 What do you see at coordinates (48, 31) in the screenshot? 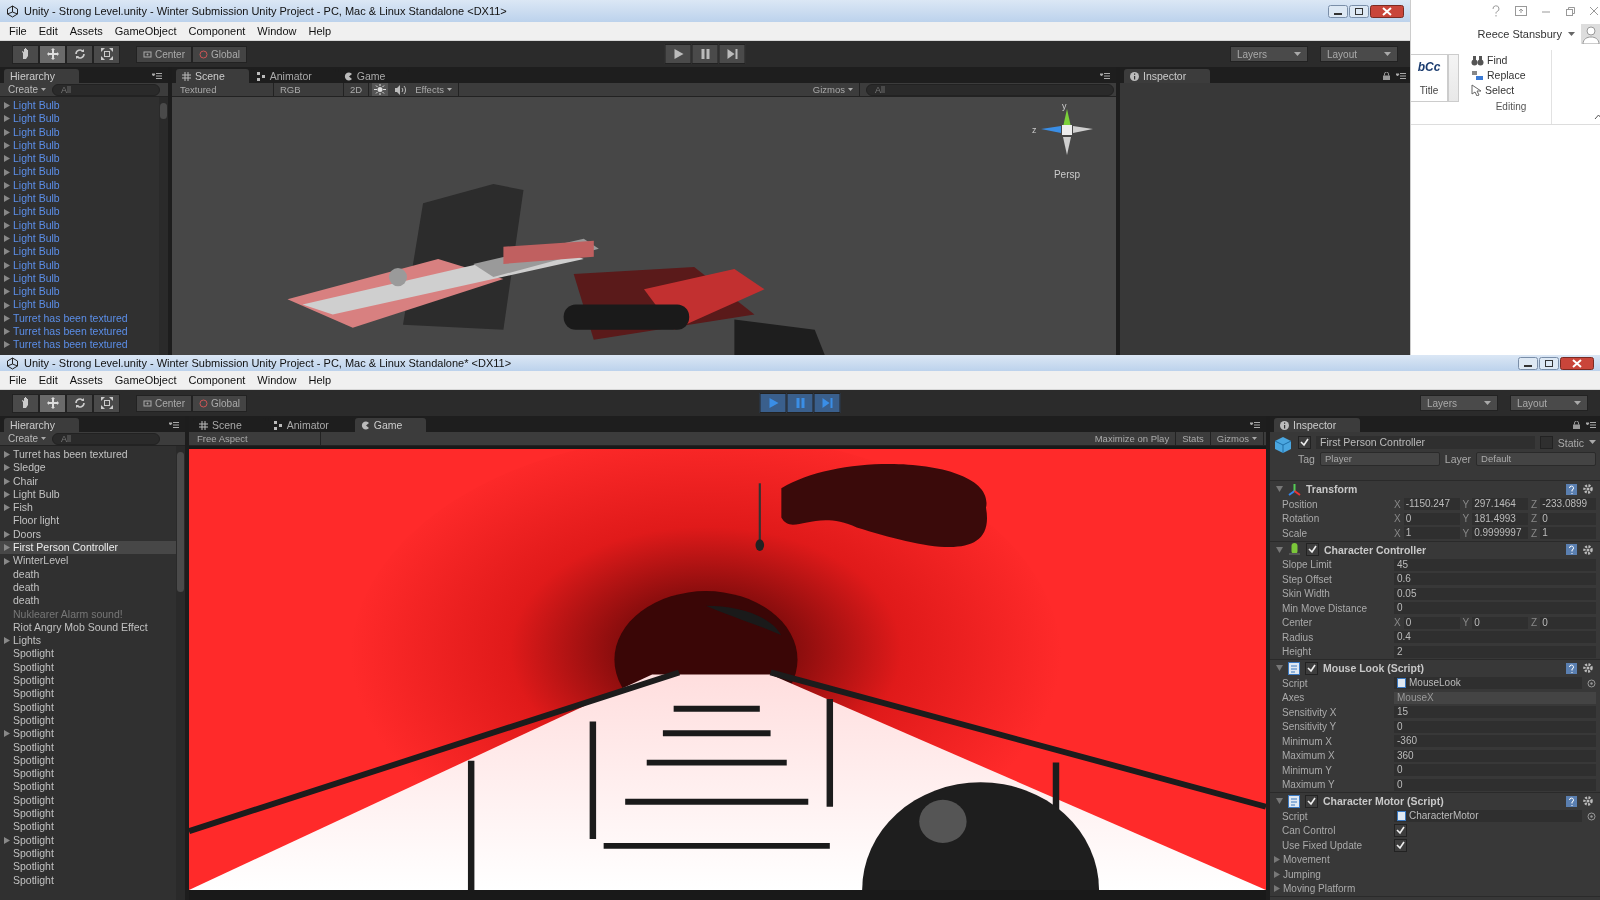
I see `menu-item: Edit` at bounding box center [48, 31].